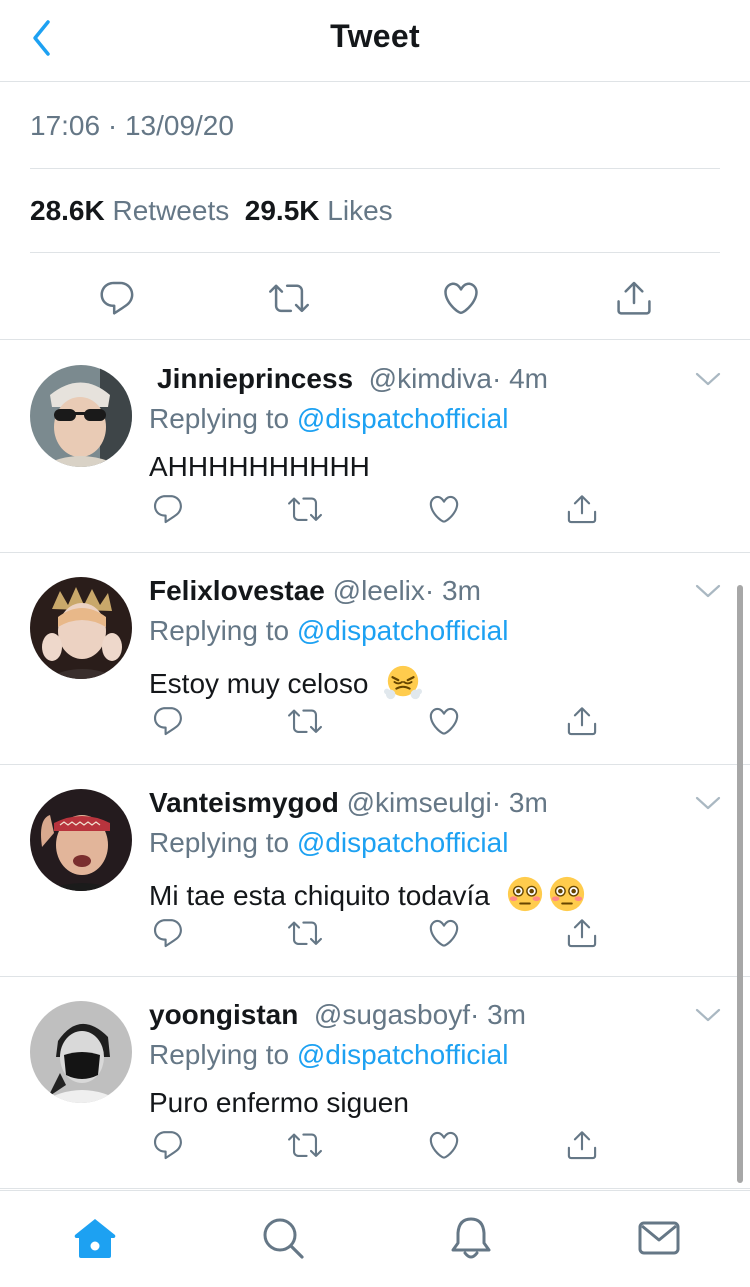 This screenshot has width=750, height=1287. What do you see at coordinates (659, 1238) in the screenshot?
I see `tab-messages` at bounding box center [659, 1238].